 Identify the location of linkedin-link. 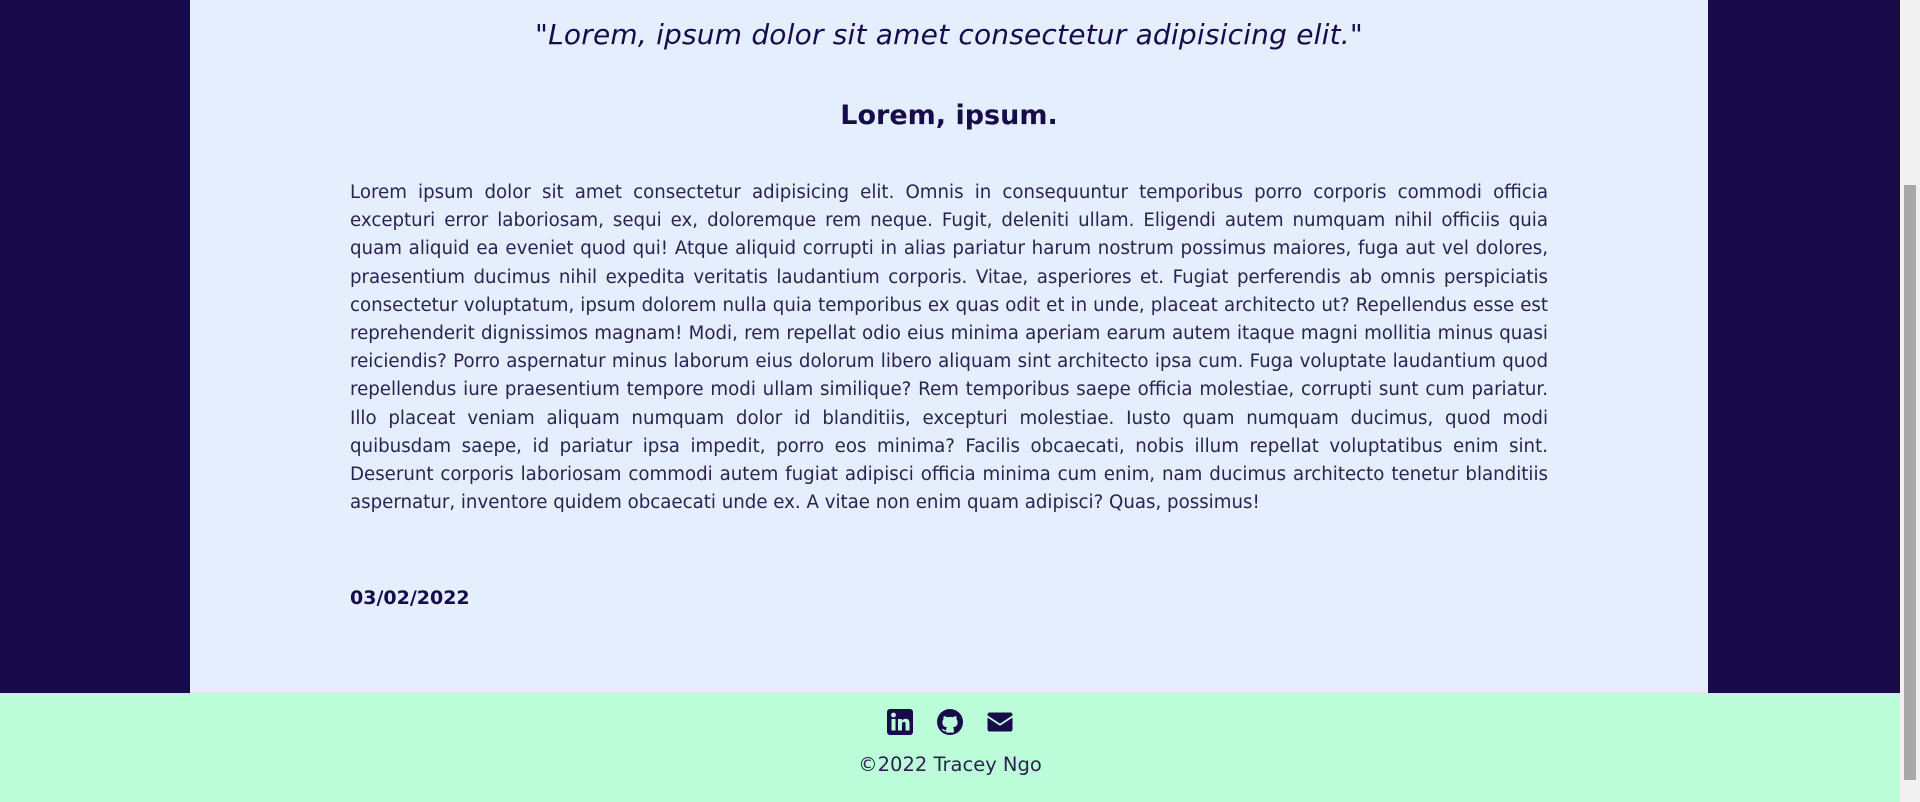
(900, 722).